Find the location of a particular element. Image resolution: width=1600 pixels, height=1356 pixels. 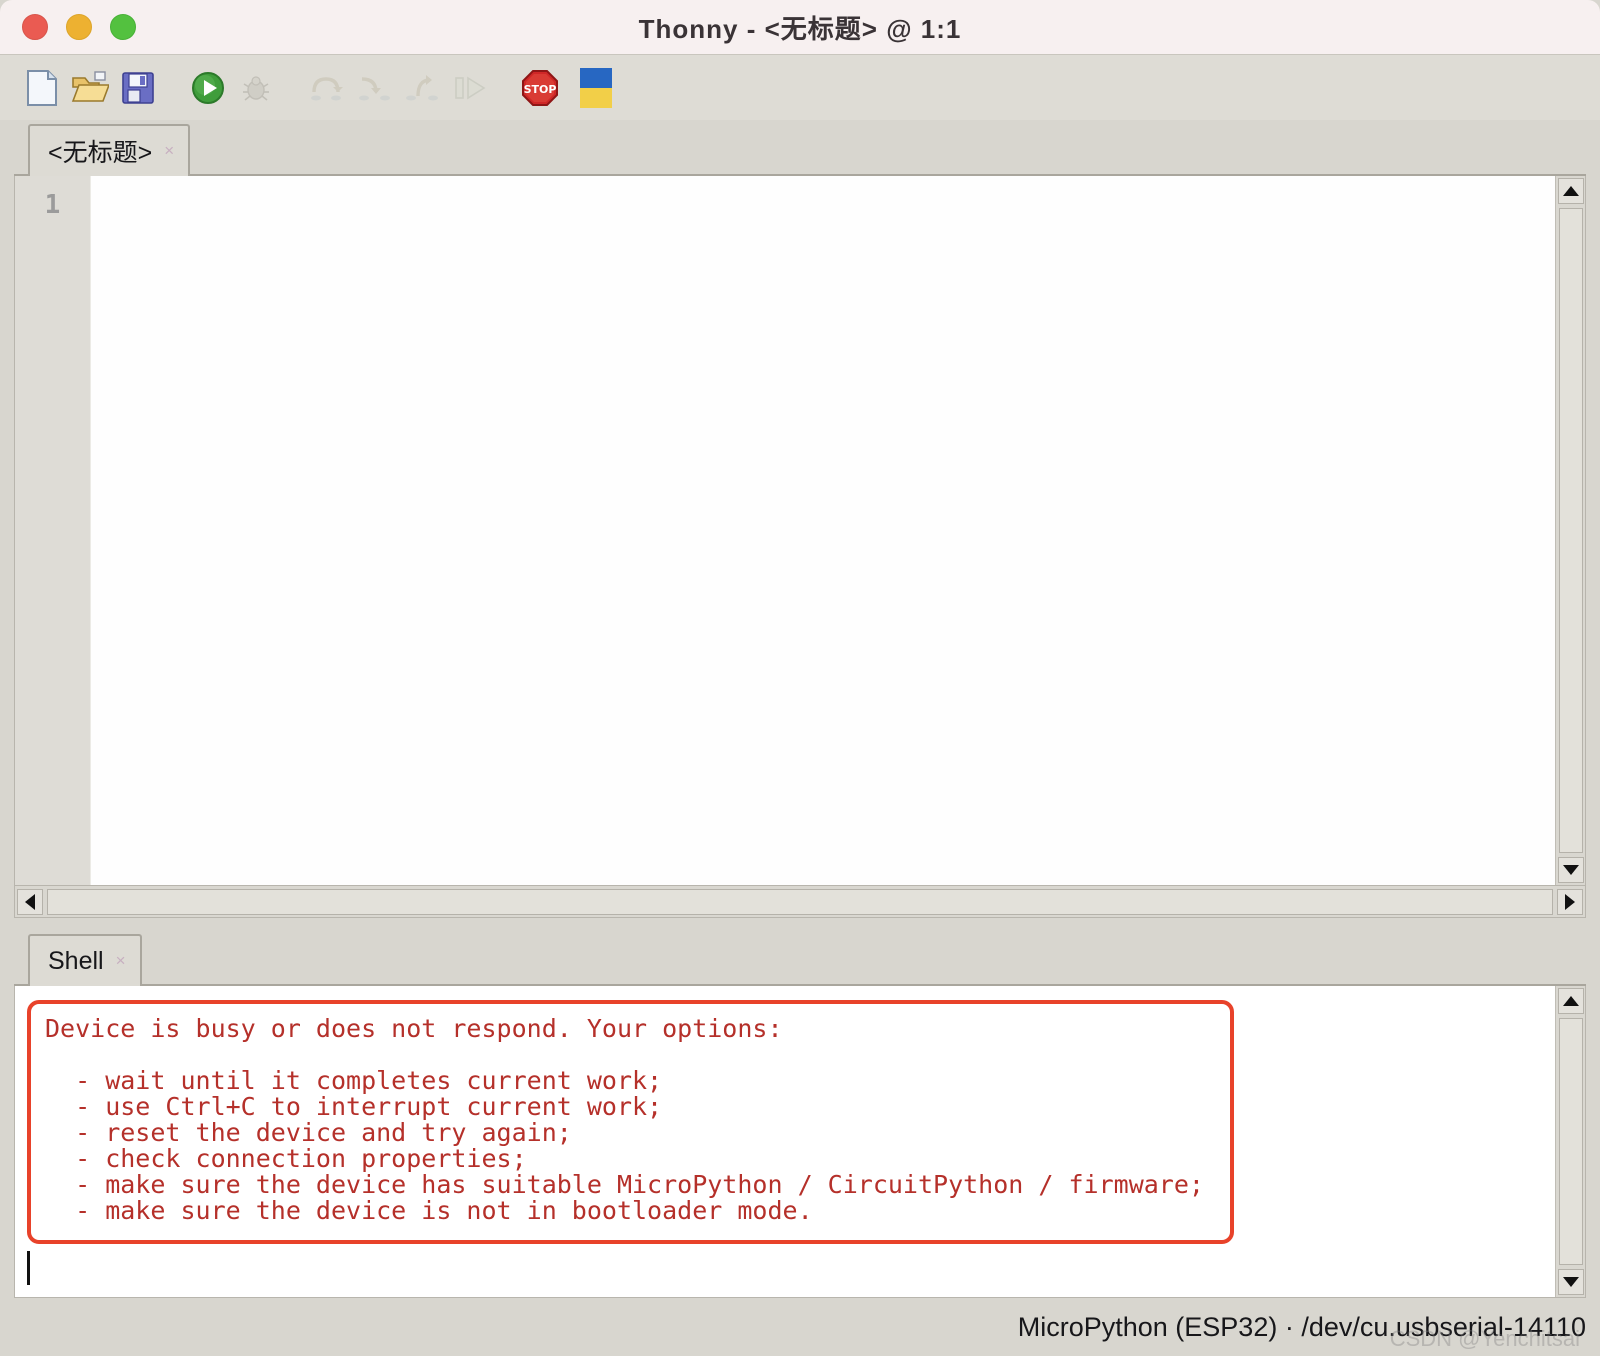

stop-sign-icon: STOP is located at coordinates (540, 88).